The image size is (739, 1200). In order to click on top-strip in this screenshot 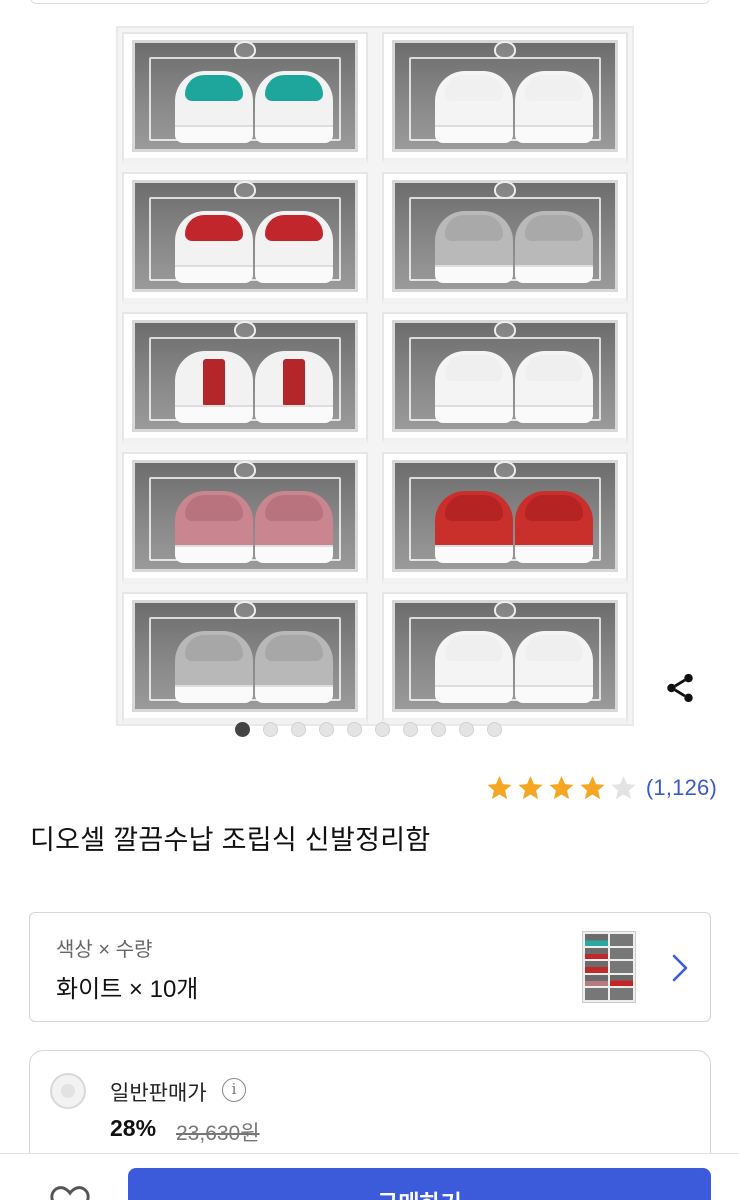, I will do `click(369, 3)`.